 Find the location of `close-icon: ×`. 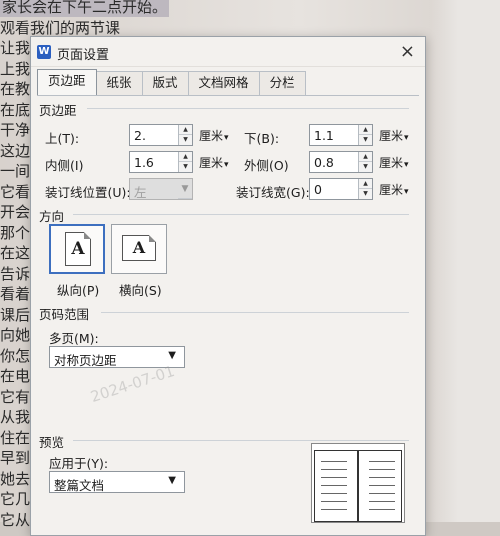

close-icon: × is located at coordinates (407, 51).